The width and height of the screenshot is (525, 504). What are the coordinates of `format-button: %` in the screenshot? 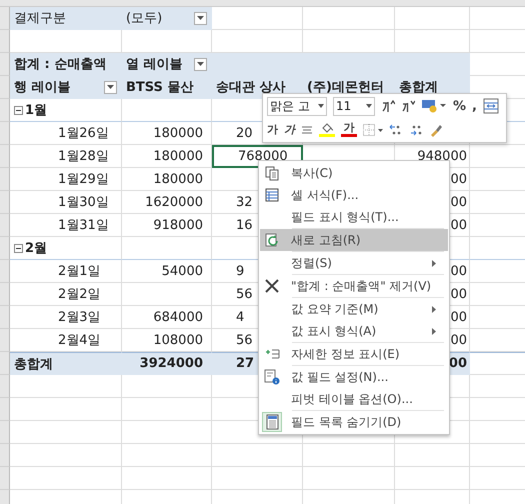 It's located at (459, 106).